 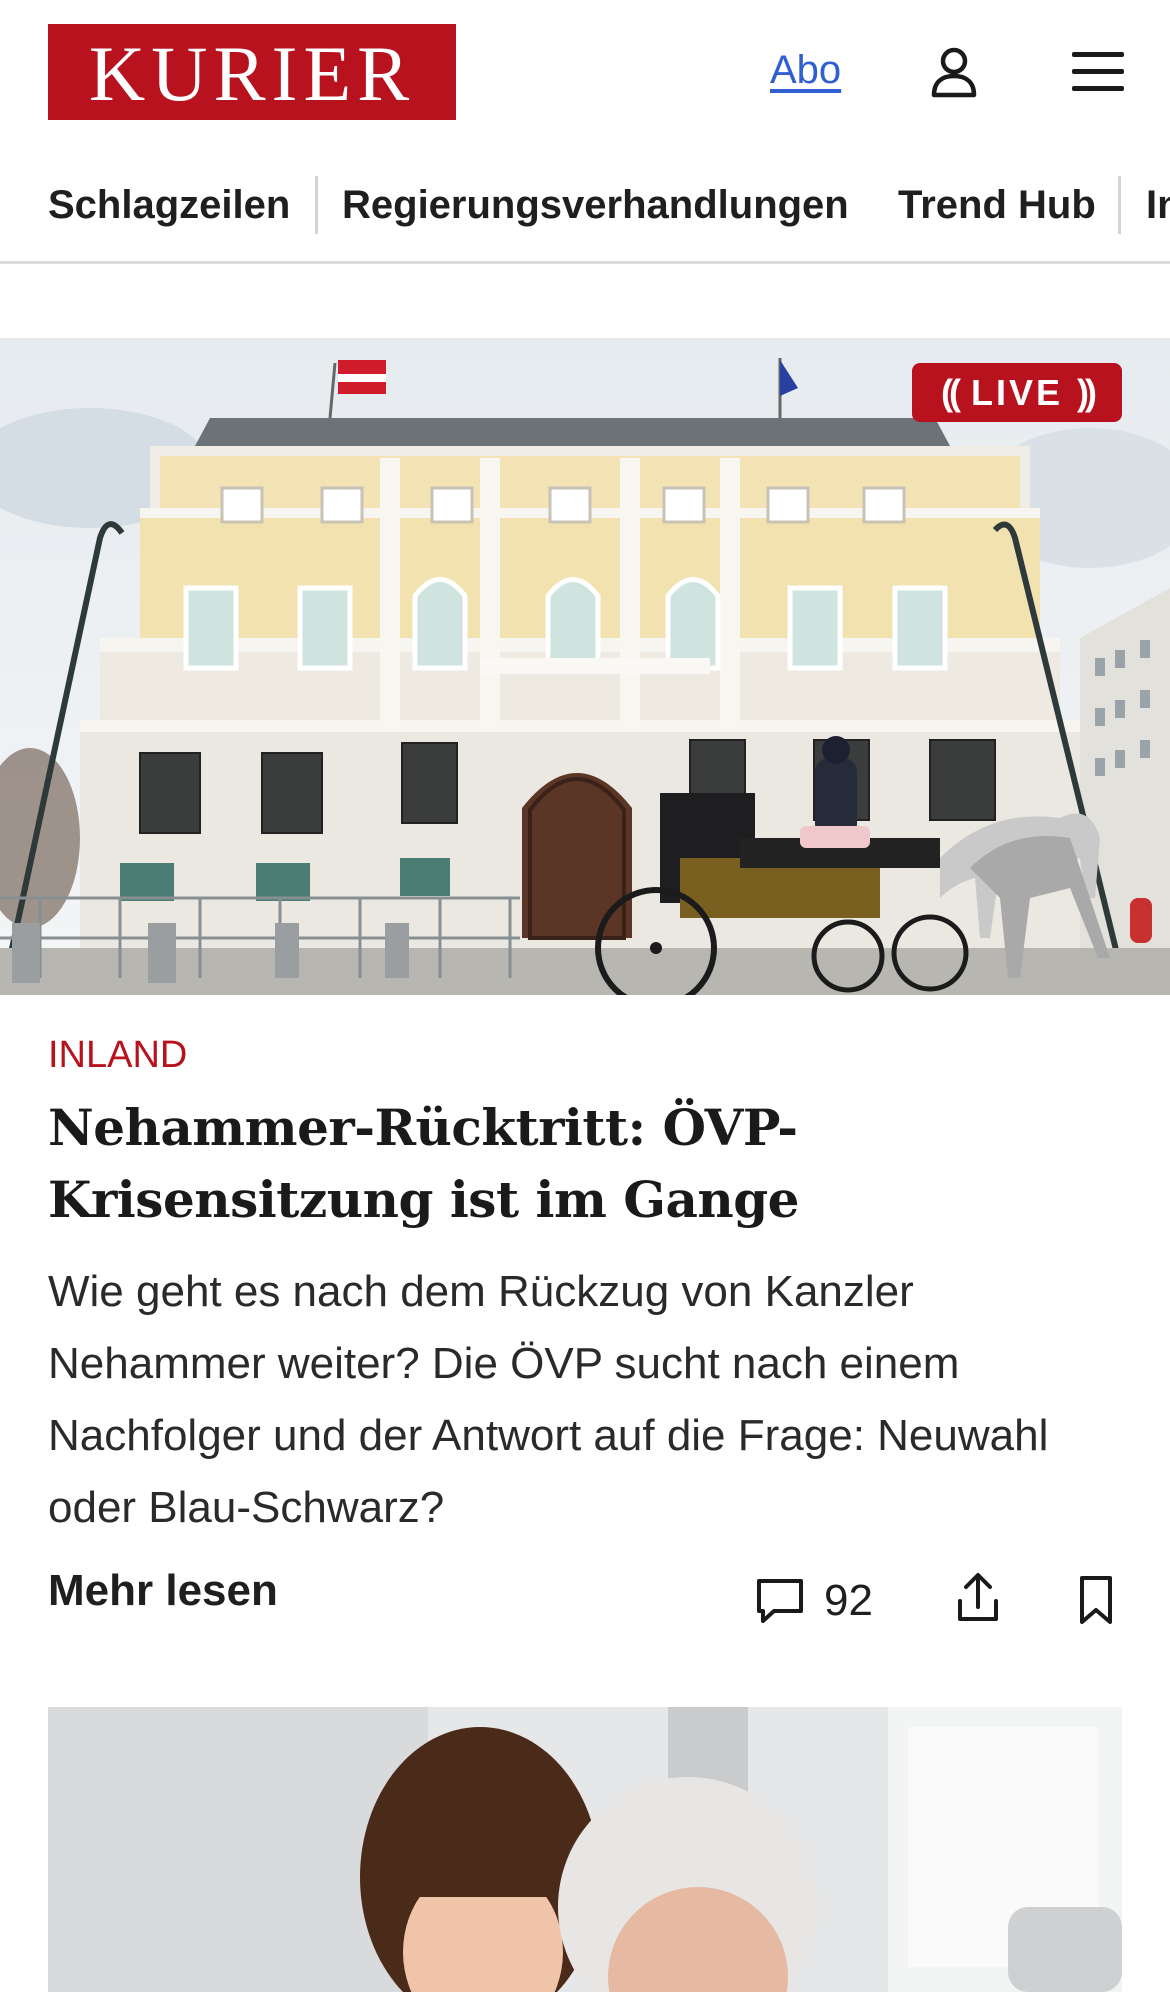 What do you see at coordinates (117, 1055) in the screenshot?
I see `article-kicker: INLAND` at bounding box center [117, 1055].